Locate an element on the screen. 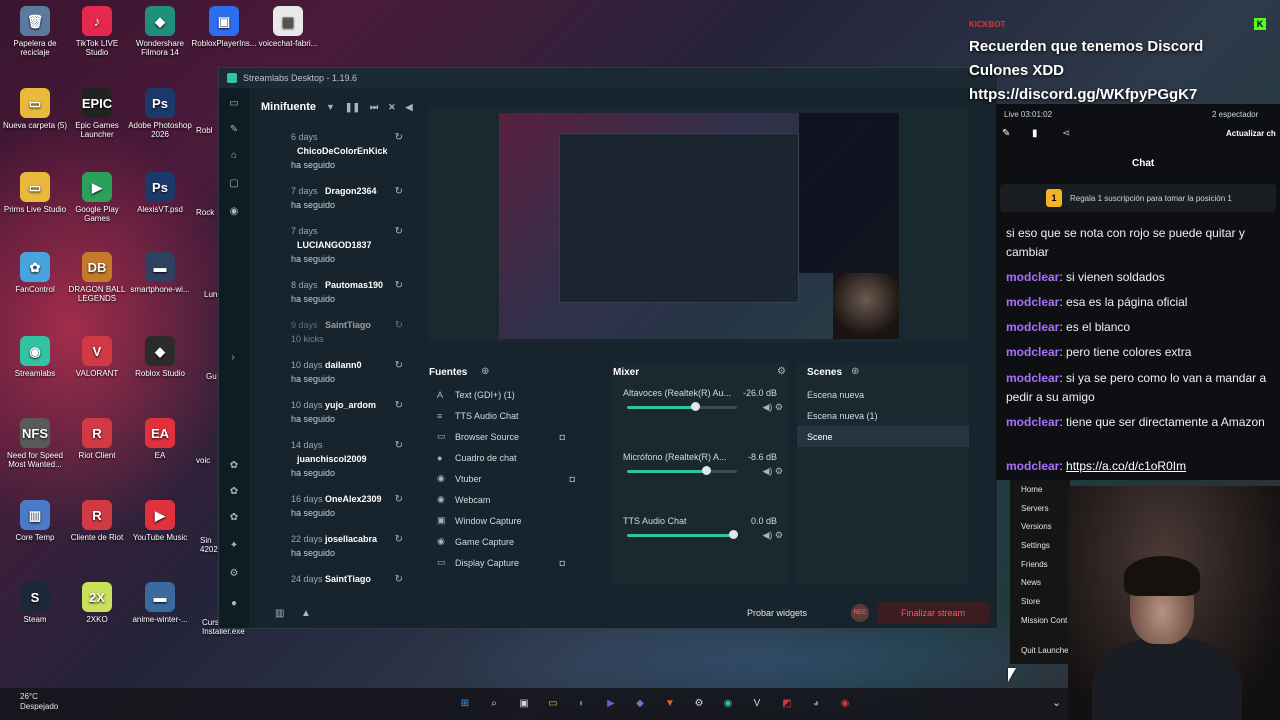 The width and height of the screenshot is (1280, 720). store-icon: ⌂ is located at coordinates (234, 156).